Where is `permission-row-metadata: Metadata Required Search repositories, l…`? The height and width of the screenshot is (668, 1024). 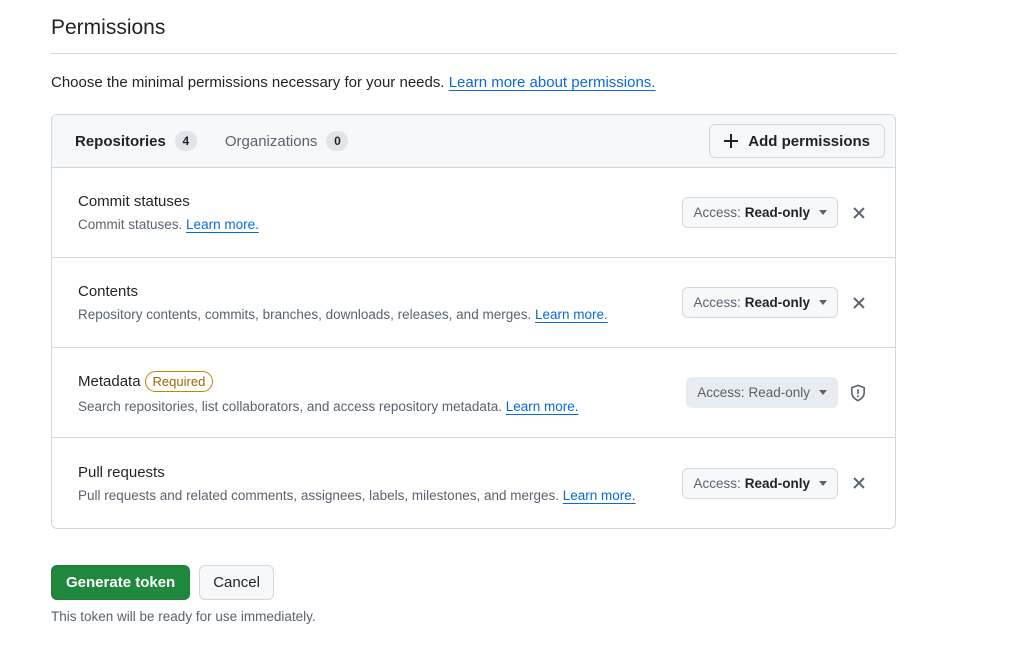 permission-row-metadata: Metadata Required Search repositories, l… is located at coordinates (473, 393).